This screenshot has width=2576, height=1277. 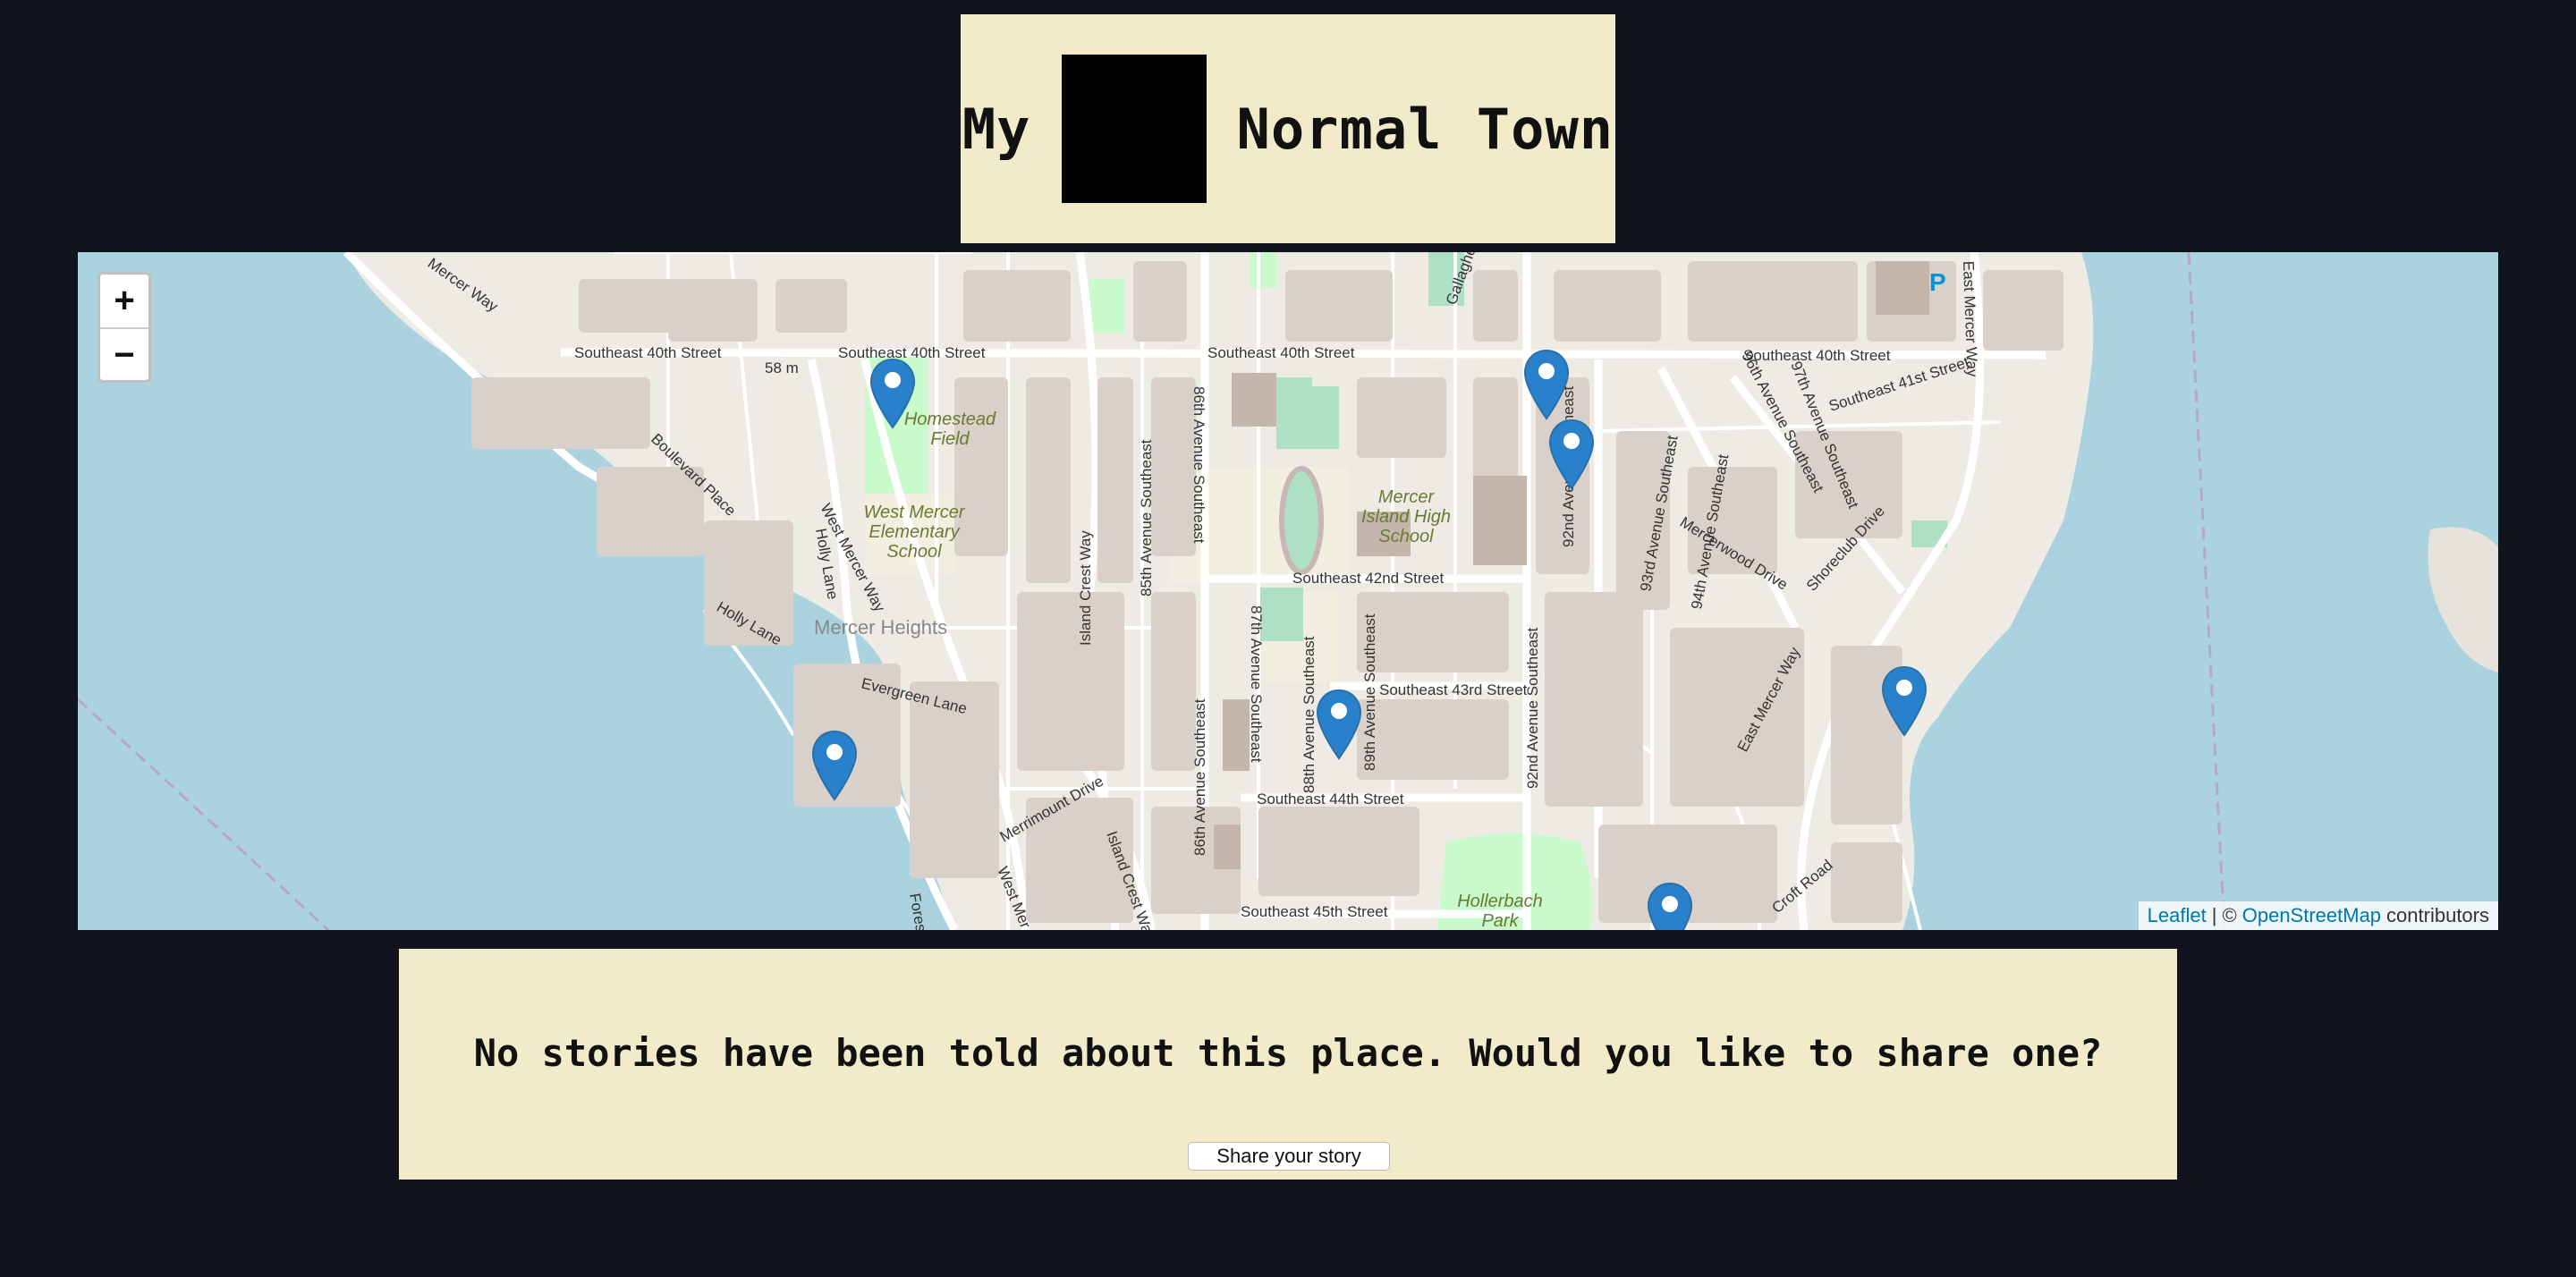 I want to click on label-se42: Southeast 42nd Street, so click(x=1368, y=578).